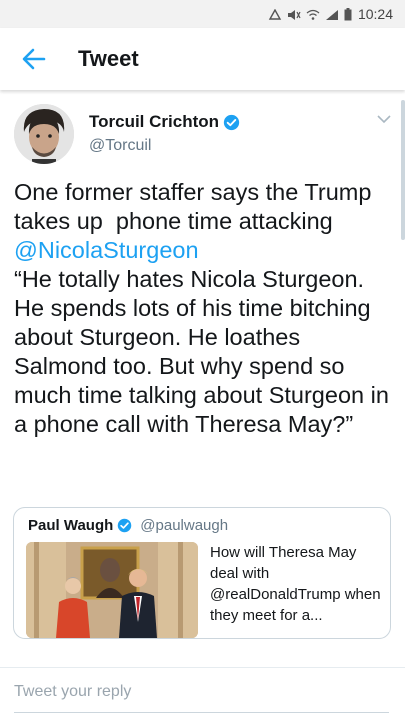 The width and height of the screenshot is (405, 720). What do you see at coordinates (201, 712) in the screenshot?
I see `reply-input-underline` at bounding box center [201, 712].